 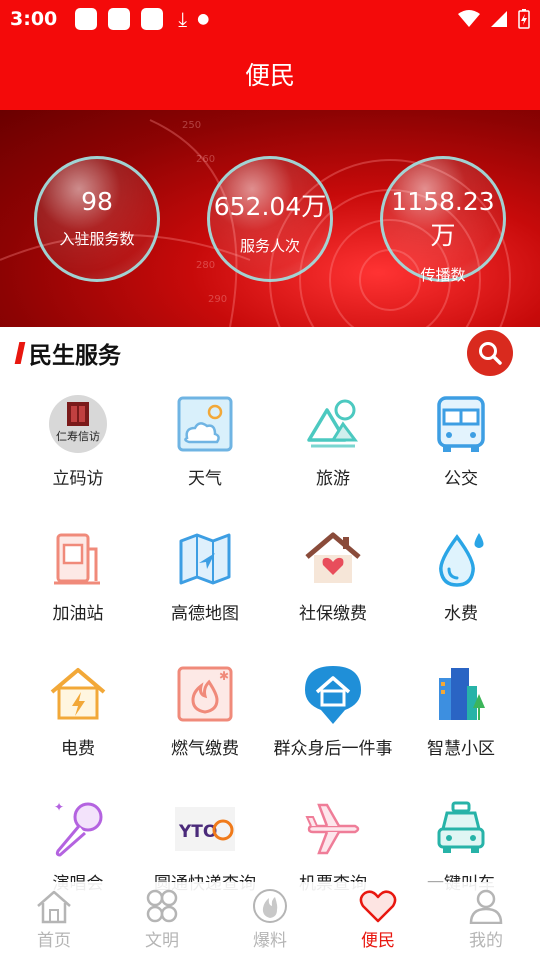 I want to click on stat-bubble-spread: 1158.23万 传播数, so click(x=443, y=220).